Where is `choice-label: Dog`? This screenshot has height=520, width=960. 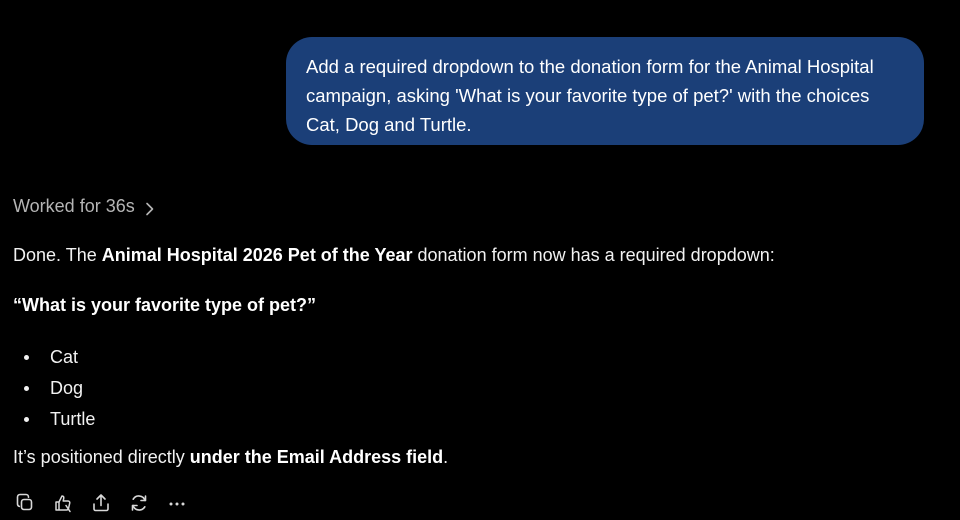 choice-label: Dog is located at coordinates (67, 388).